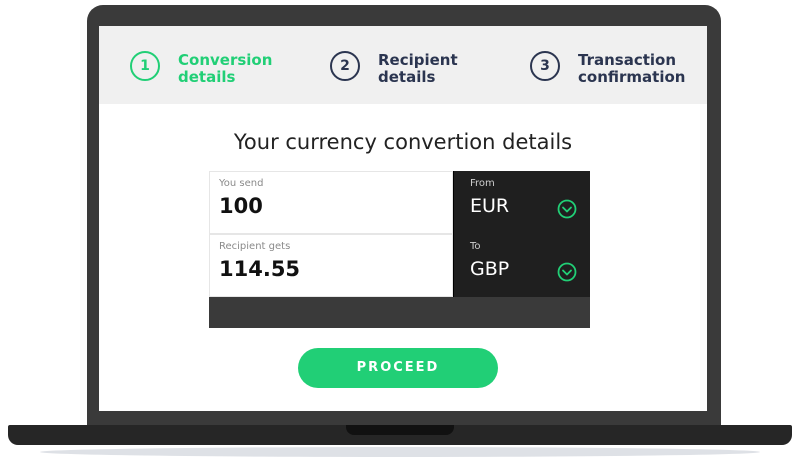 This screenshot has height=472, width=800. Describe the element at coordinates (255, 246) in the screenshot. I see `recipient-gets-label: Recipient gets` at that location.